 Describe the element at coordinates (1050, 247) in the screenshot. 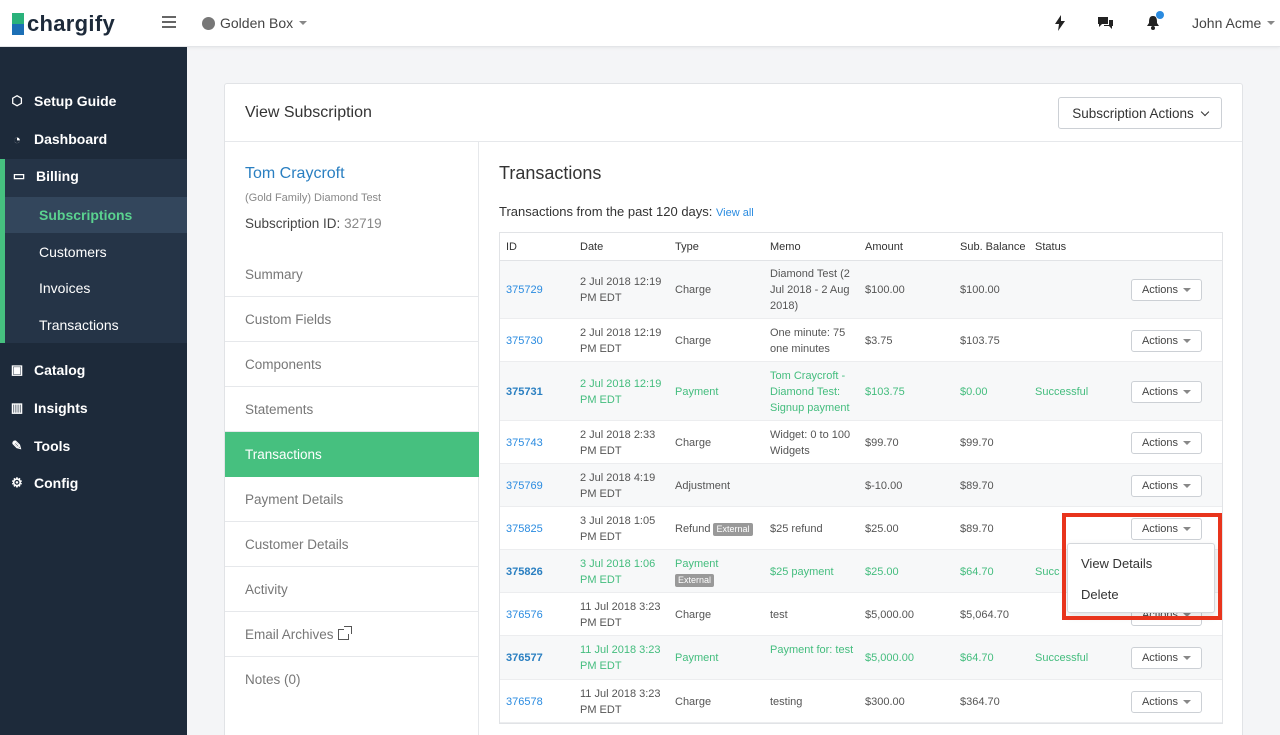

I see `column-header-status: Status` at that location.